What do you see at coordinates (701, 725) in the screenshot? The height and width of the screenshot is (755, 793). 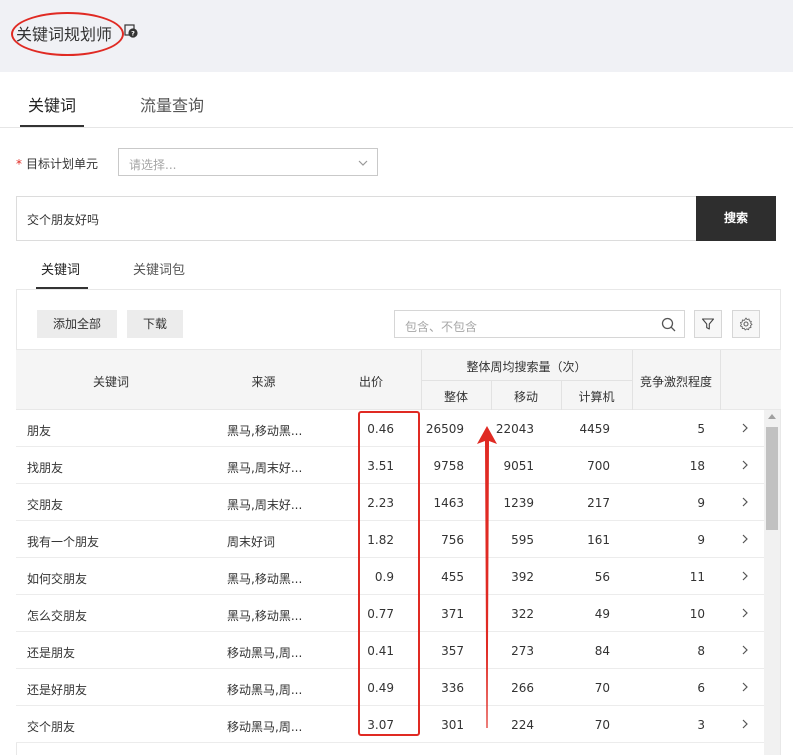 I see `cell-competition: 3` at bounding box center [701, 725].